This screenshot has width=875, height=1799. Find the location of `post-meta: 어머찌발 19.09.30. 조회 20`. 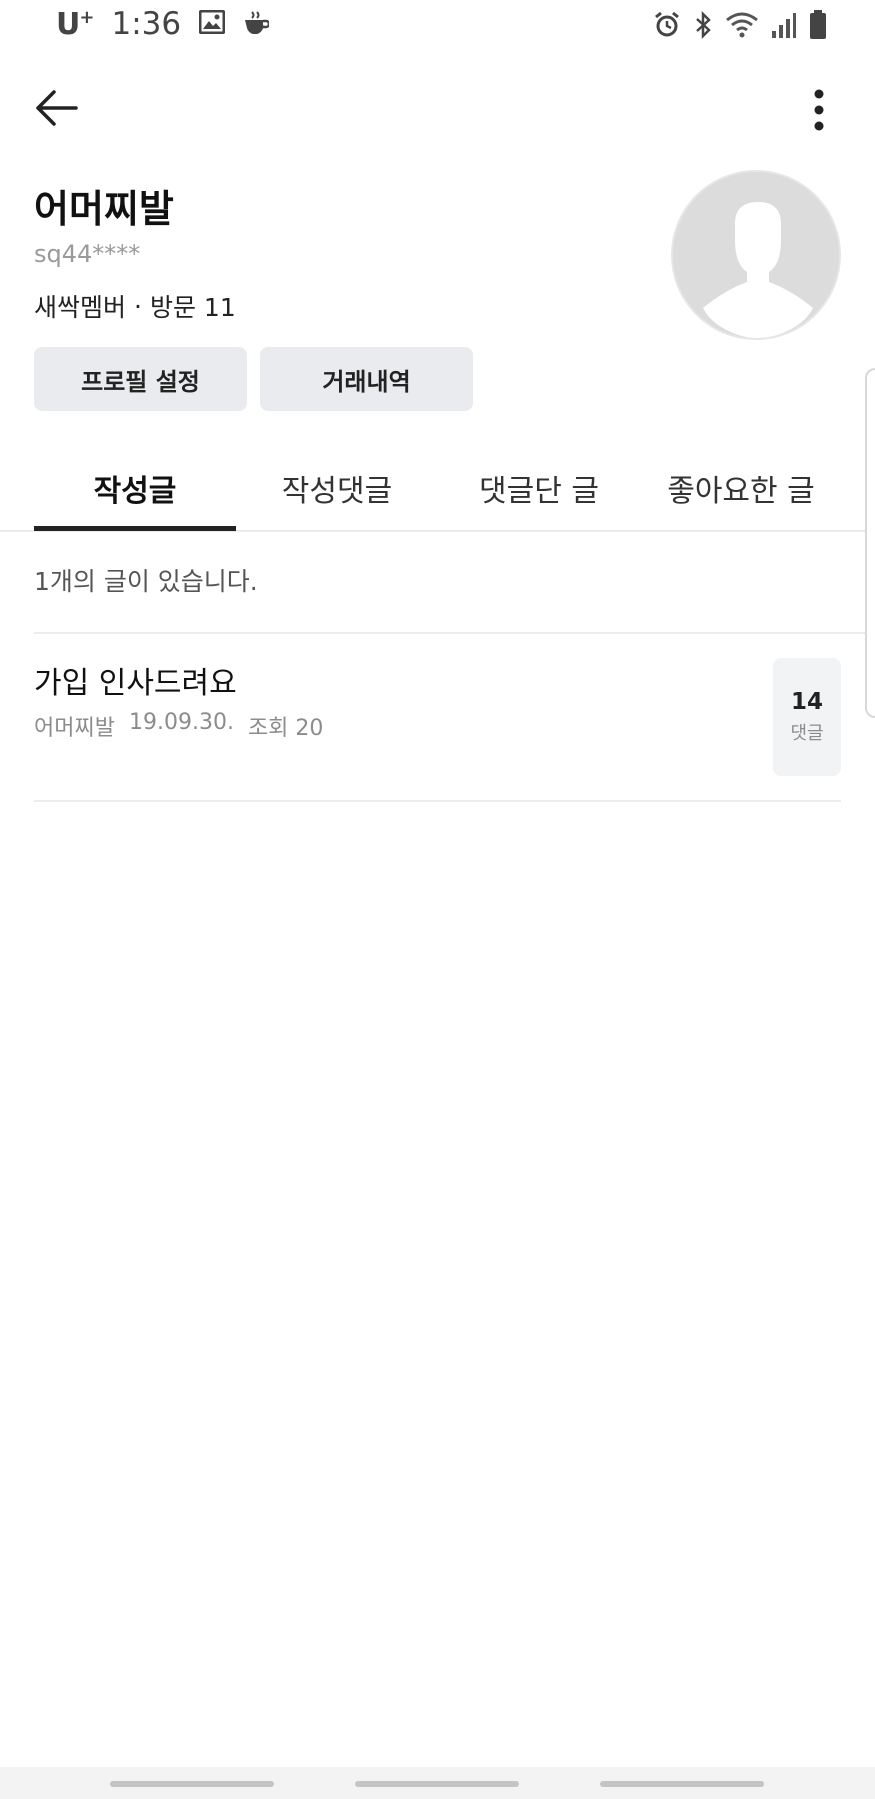

post-meta: 어머찌발 19.09.30. 조회 20 is located at coordinates (178, 726).